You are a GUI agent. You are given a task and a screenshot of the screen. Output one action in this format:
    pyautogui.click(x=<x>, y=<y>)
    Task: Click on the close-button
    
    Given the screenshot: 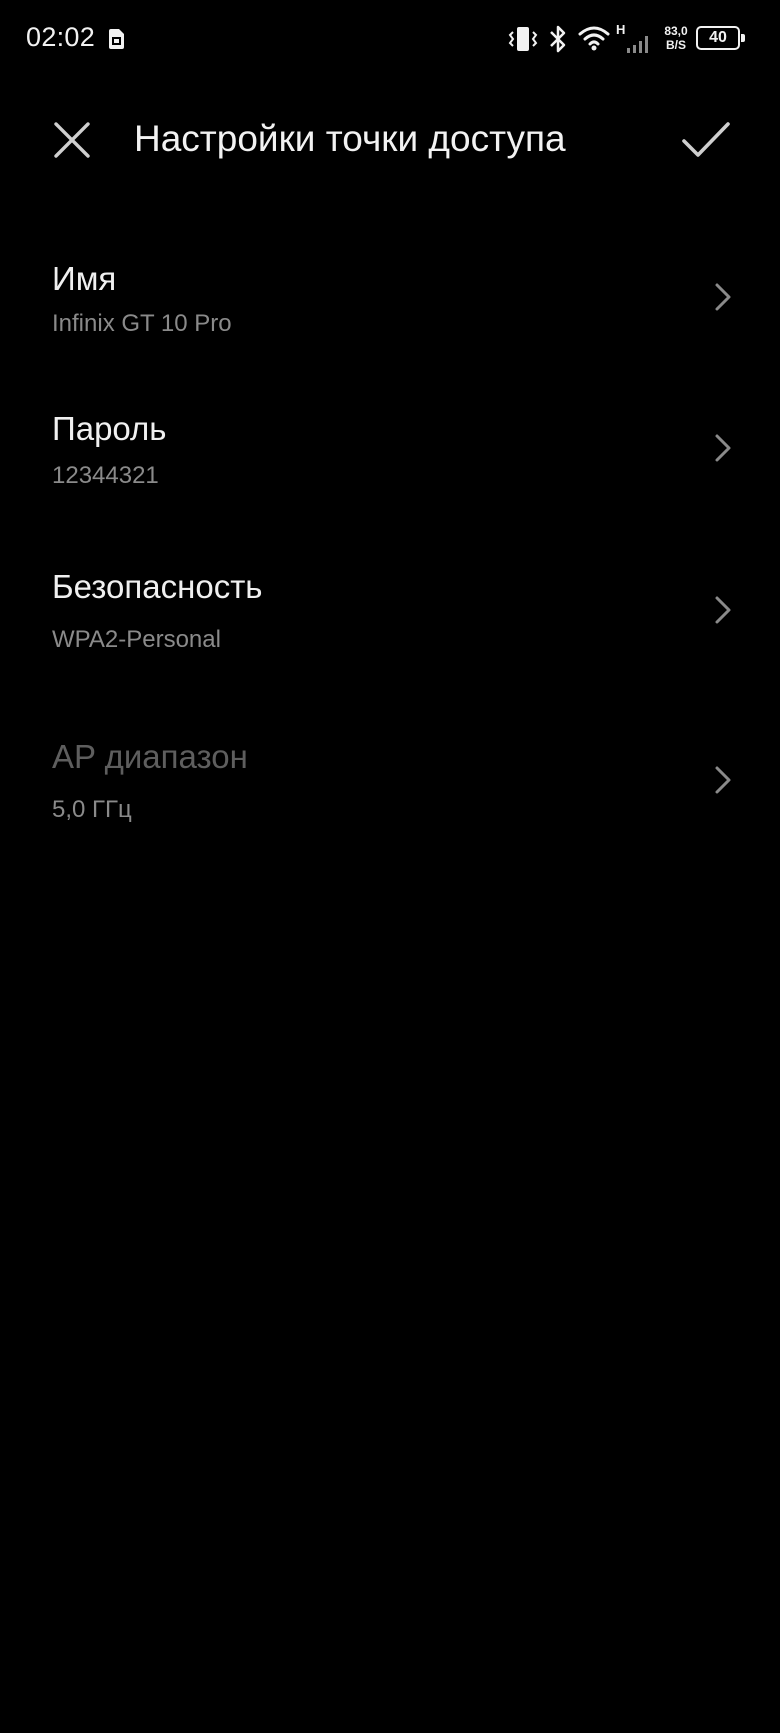 What is the action you would take?
    pyautogui.click(x=72, y=140)
    